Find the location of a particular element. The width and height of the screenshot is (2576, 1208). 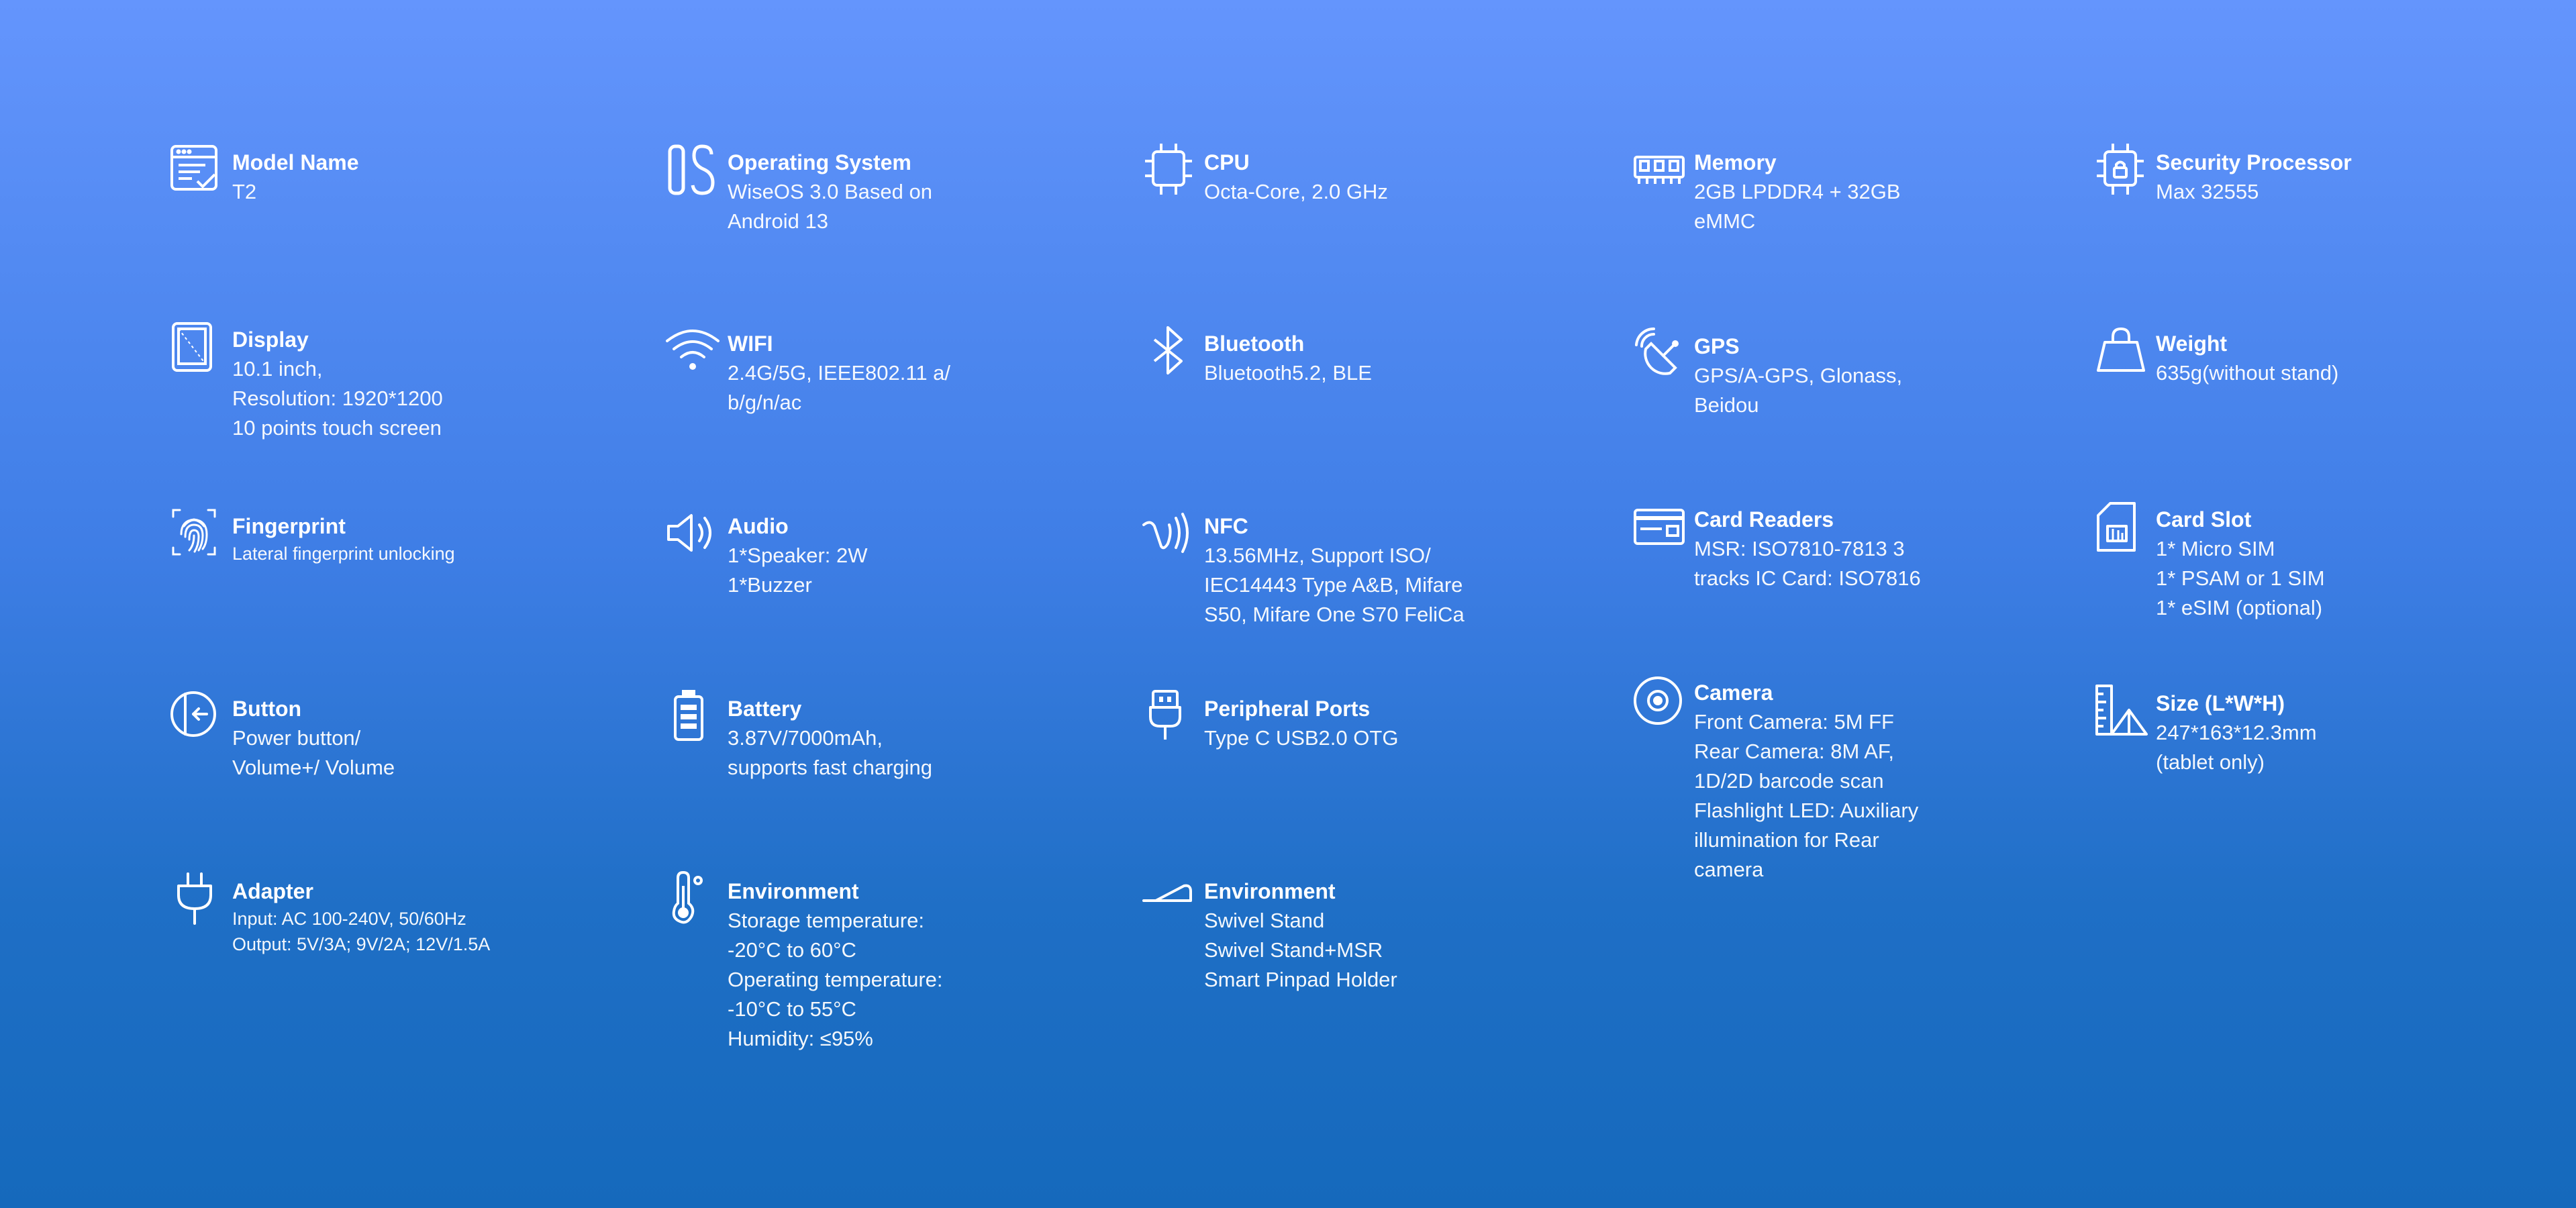

spec-title: NFC is located at coordinates (1226, 526).